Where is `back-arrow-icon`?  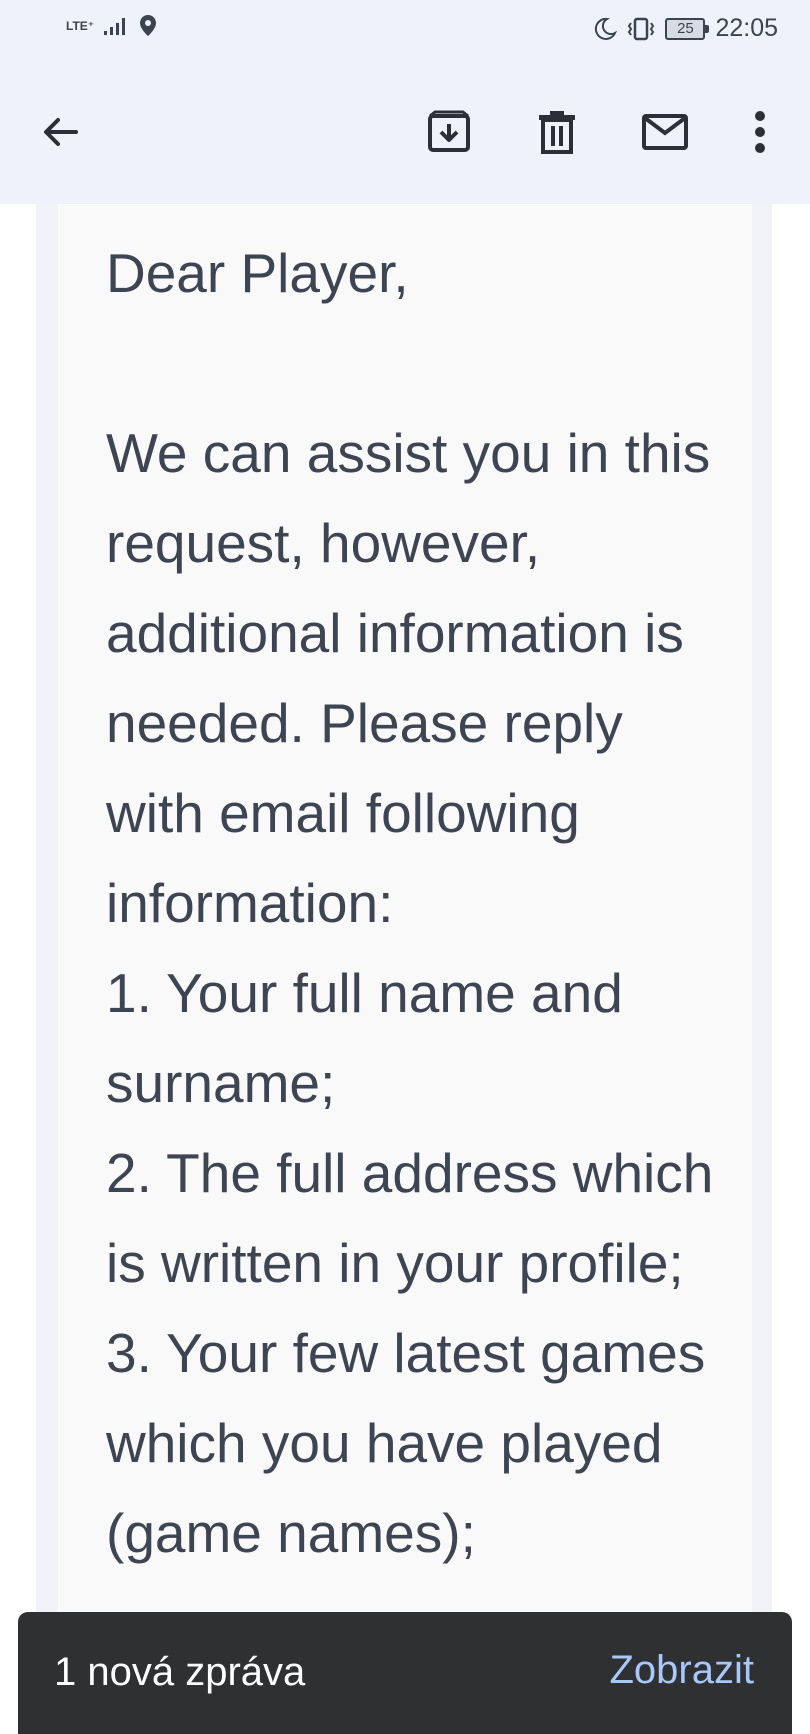 back-arrow-icon is located at coordinates (61, 132).